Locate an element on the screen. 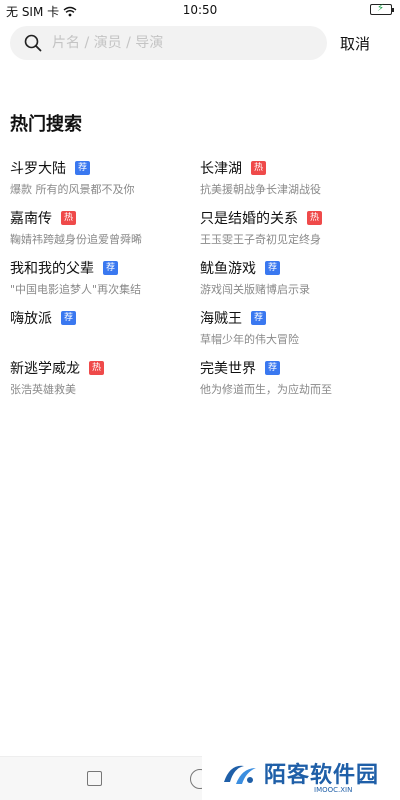 This screenshot has height=800, width=400. watermark-logo-icon is located at coordinates (240, 774).